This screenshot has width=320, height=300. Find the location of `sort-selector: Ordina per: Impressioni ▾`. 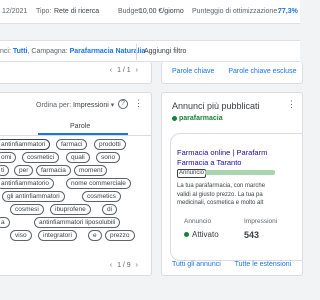

sort-selector: Ordina per: Impressioni ▾ is located at coordinates (75, 105).